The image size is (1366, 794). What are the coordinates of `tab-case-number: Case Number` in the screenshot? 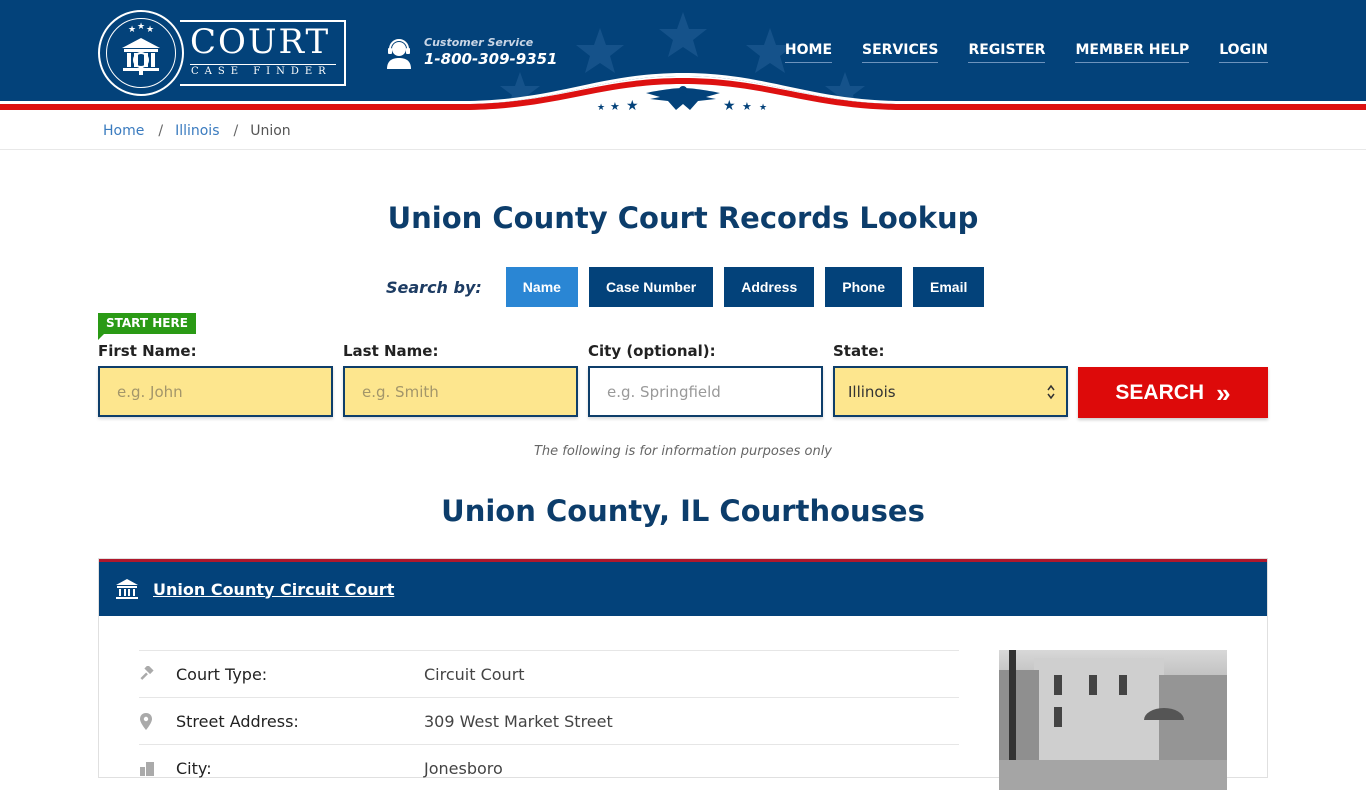 It's located at (651, 287).